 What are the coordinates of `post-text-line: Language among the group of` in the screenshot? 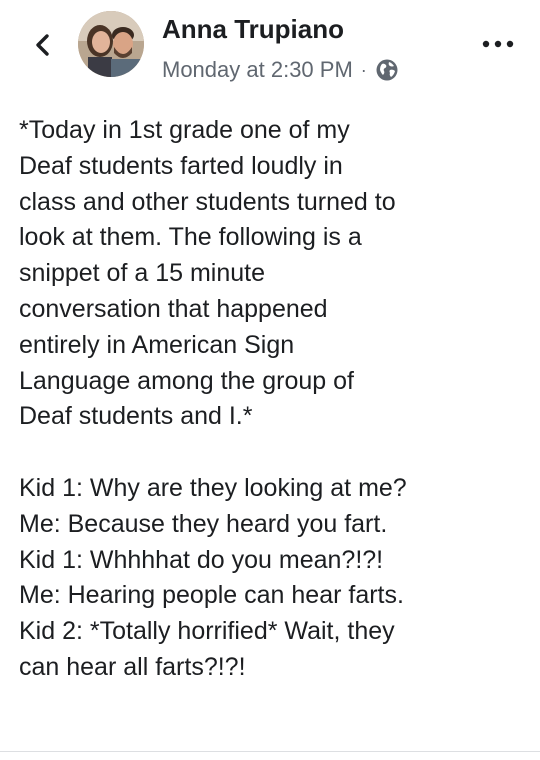 It's located at (186, 380).